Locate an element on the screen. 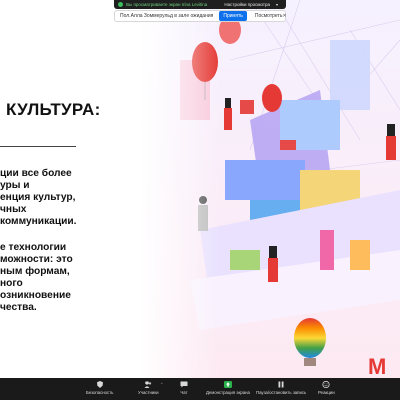 The height and width of the screenshot is (400, 400). slide-text-line: е технологии is located at coordinates (33, 247).